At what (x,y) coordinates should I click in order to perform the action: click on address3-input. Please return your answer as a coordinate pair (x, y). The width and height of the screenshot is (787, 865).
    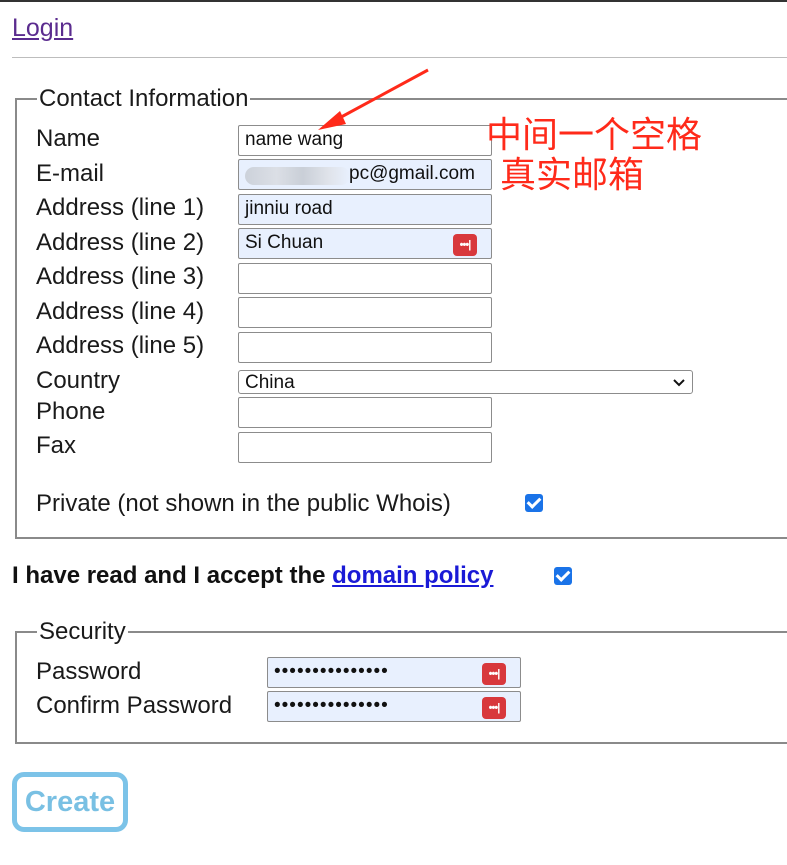
    Looking at the image, I should click on (365, 278).